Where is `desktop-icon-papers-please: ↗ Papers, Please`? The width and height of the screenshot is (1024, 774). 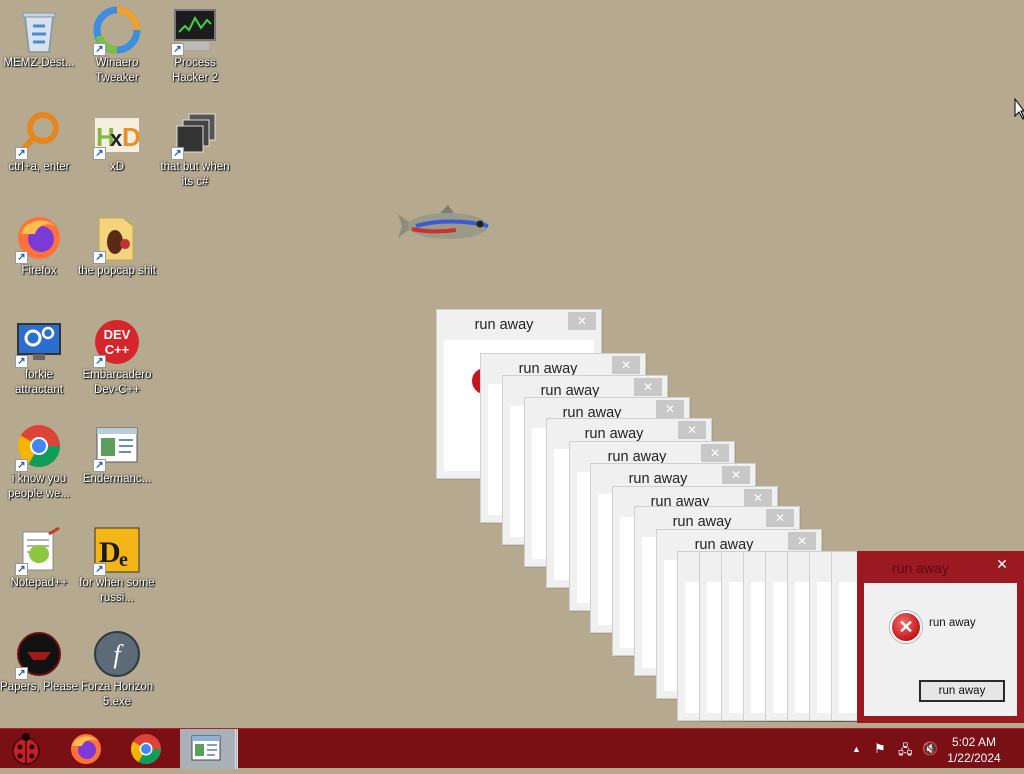 desktop-icon-papers-please: ↗ Papers, Please is located at coordinates (39, 659).